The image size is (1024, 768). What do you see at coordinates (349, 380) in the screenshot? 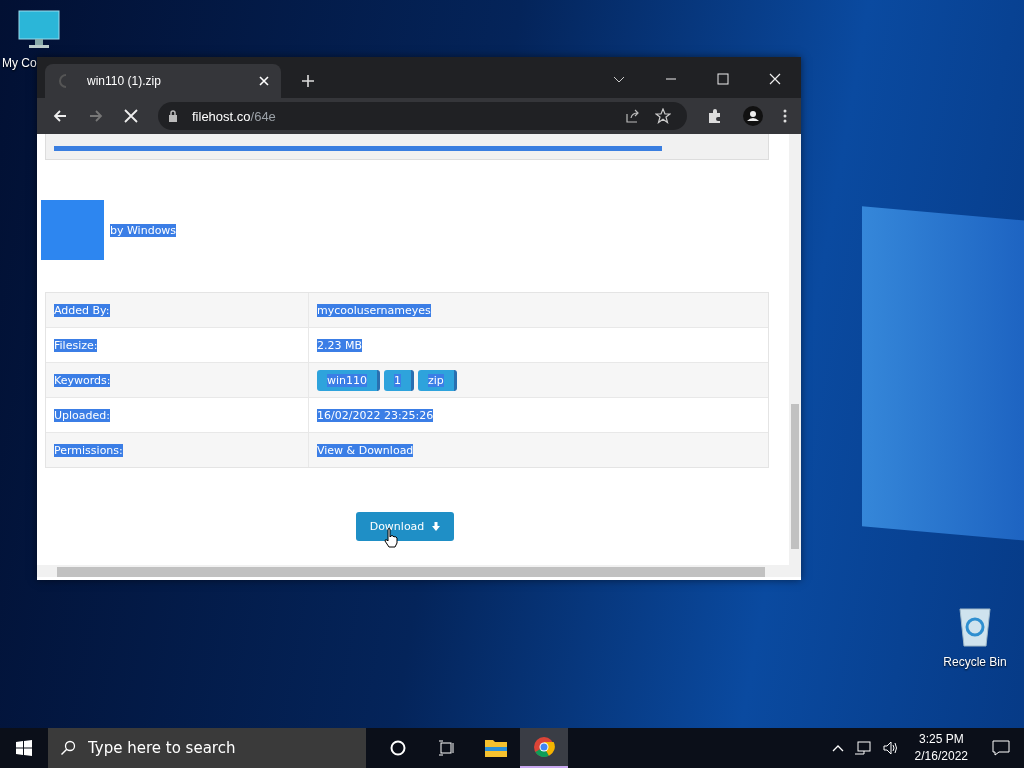
I see `keyword-tag: win110` at bounding box center [349, 380].